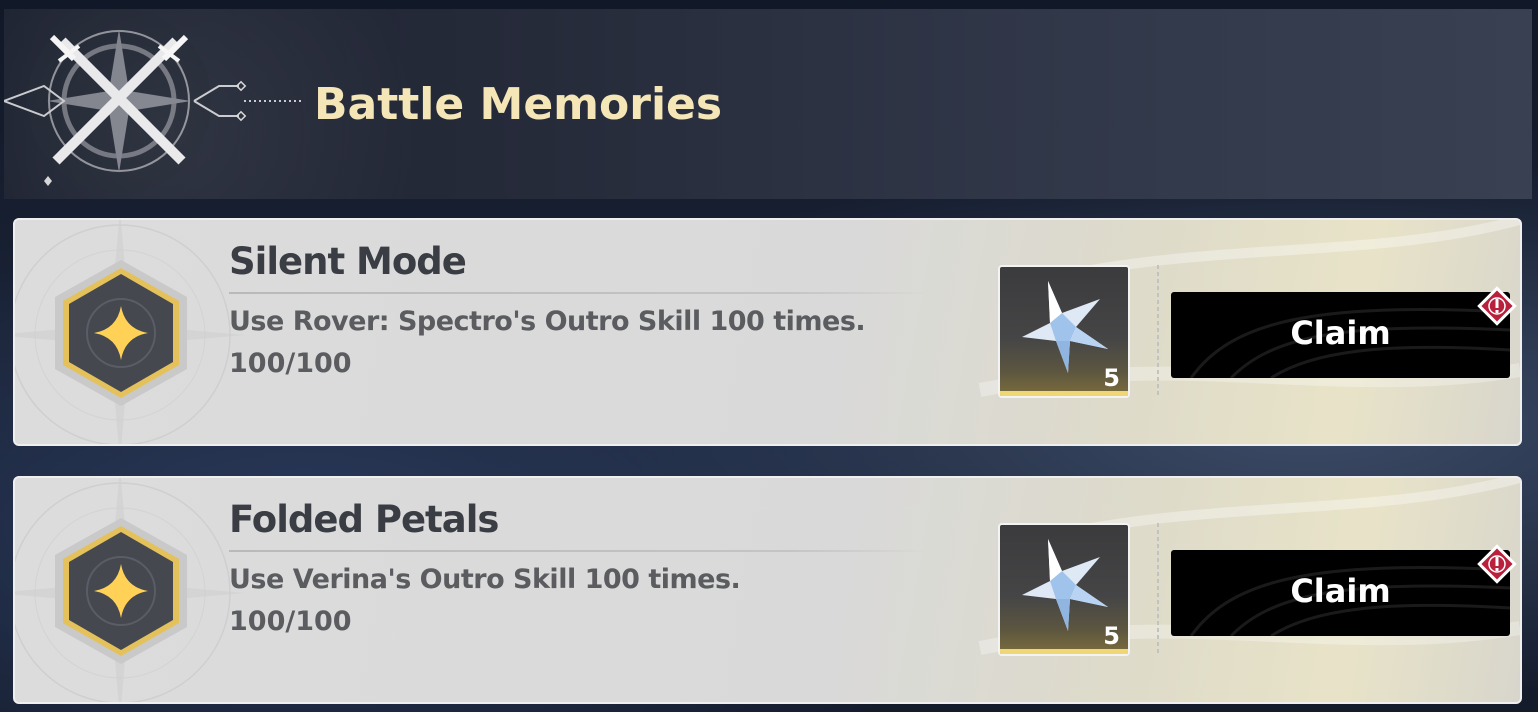  What do you see at coordinates (348, 261) in the screenshot?
I see `quest-title: Silent Mode` at bounding box center [348, 261].